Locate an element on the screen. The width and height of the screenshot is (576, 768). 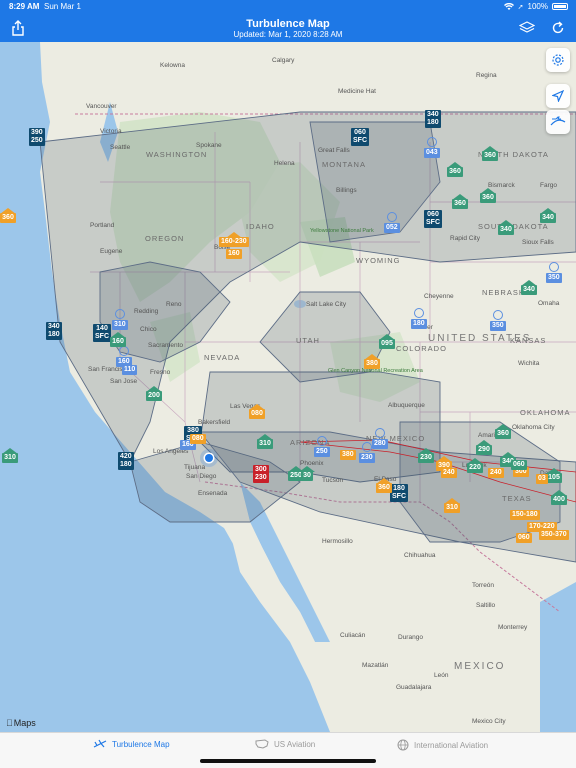
marker-value: 03 is located at coordinates (542, 479).